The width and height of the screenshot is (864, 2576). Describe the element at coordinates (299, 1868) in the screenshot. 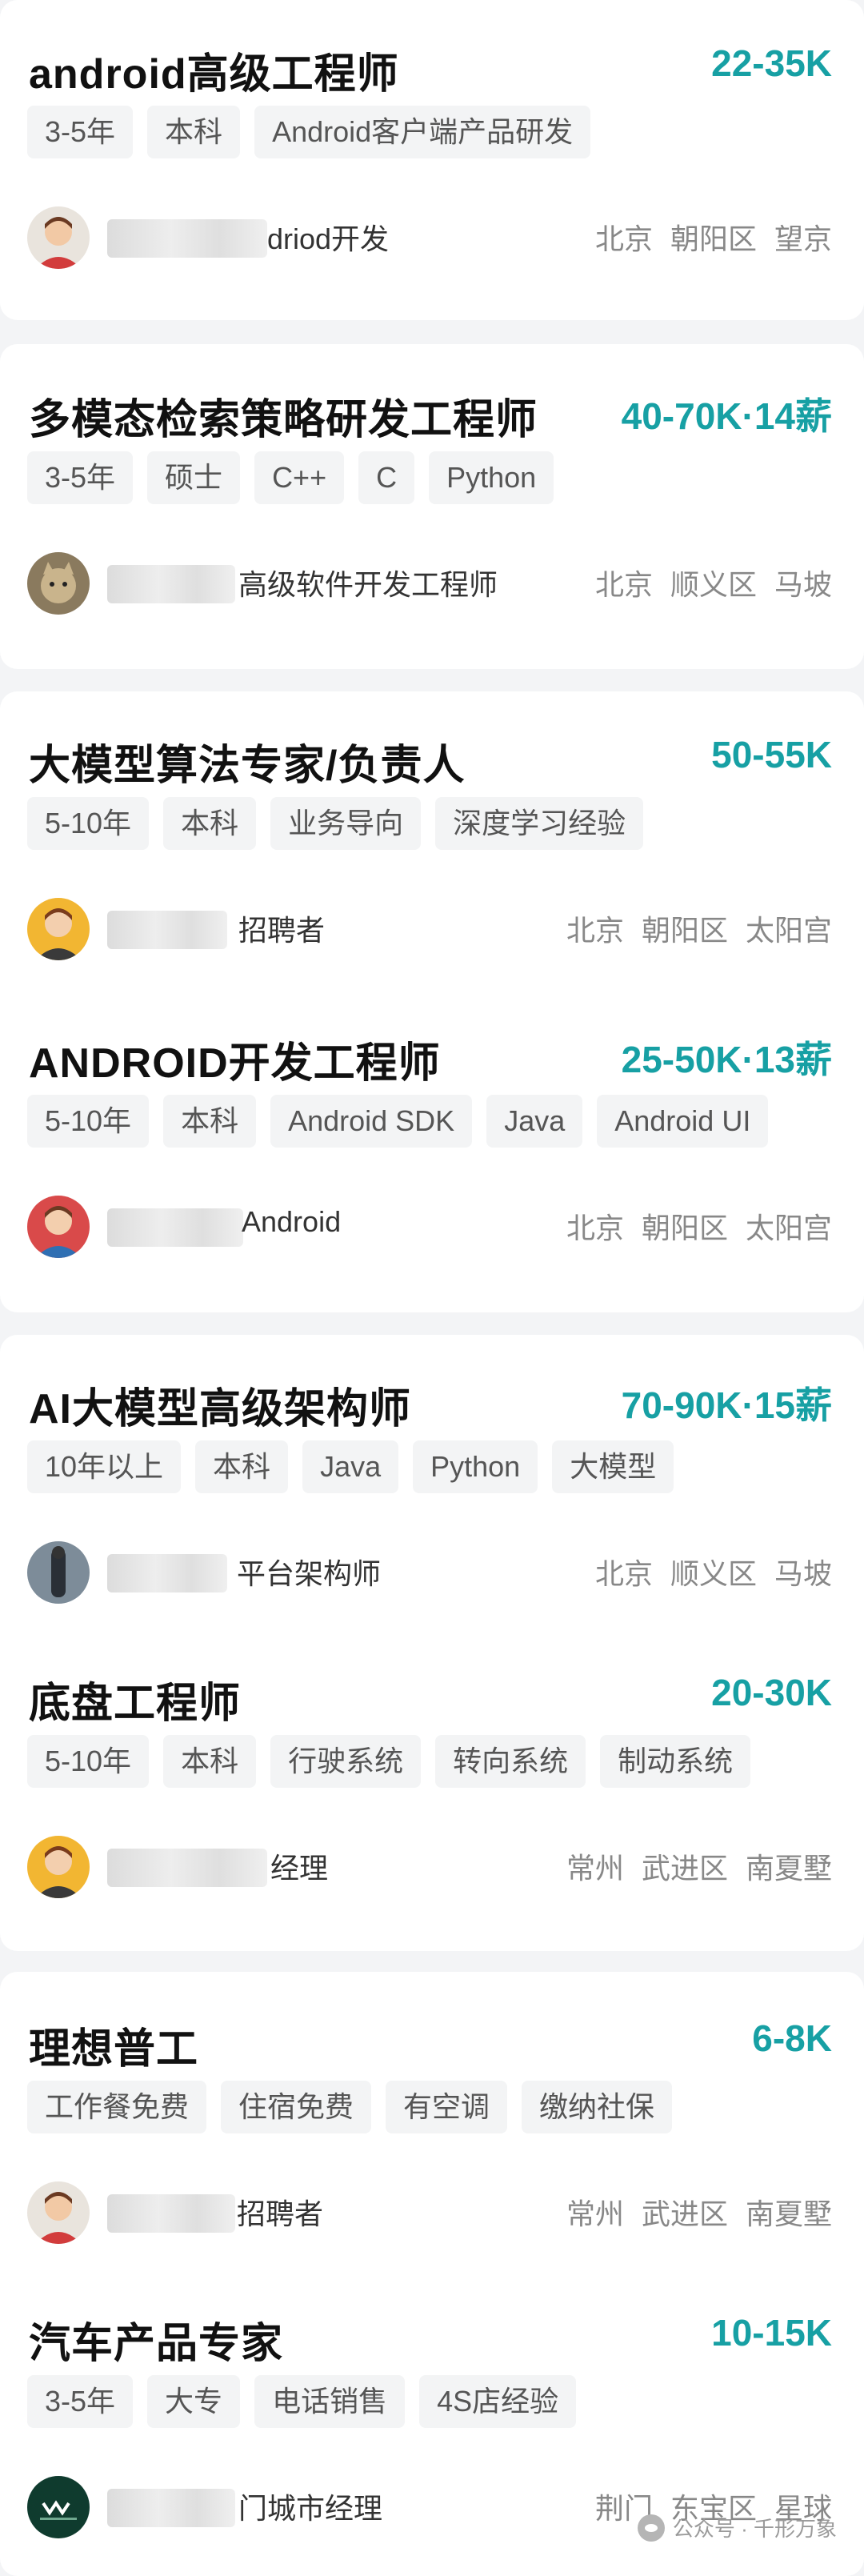

I see `recruiter-name: 经理` at that location.